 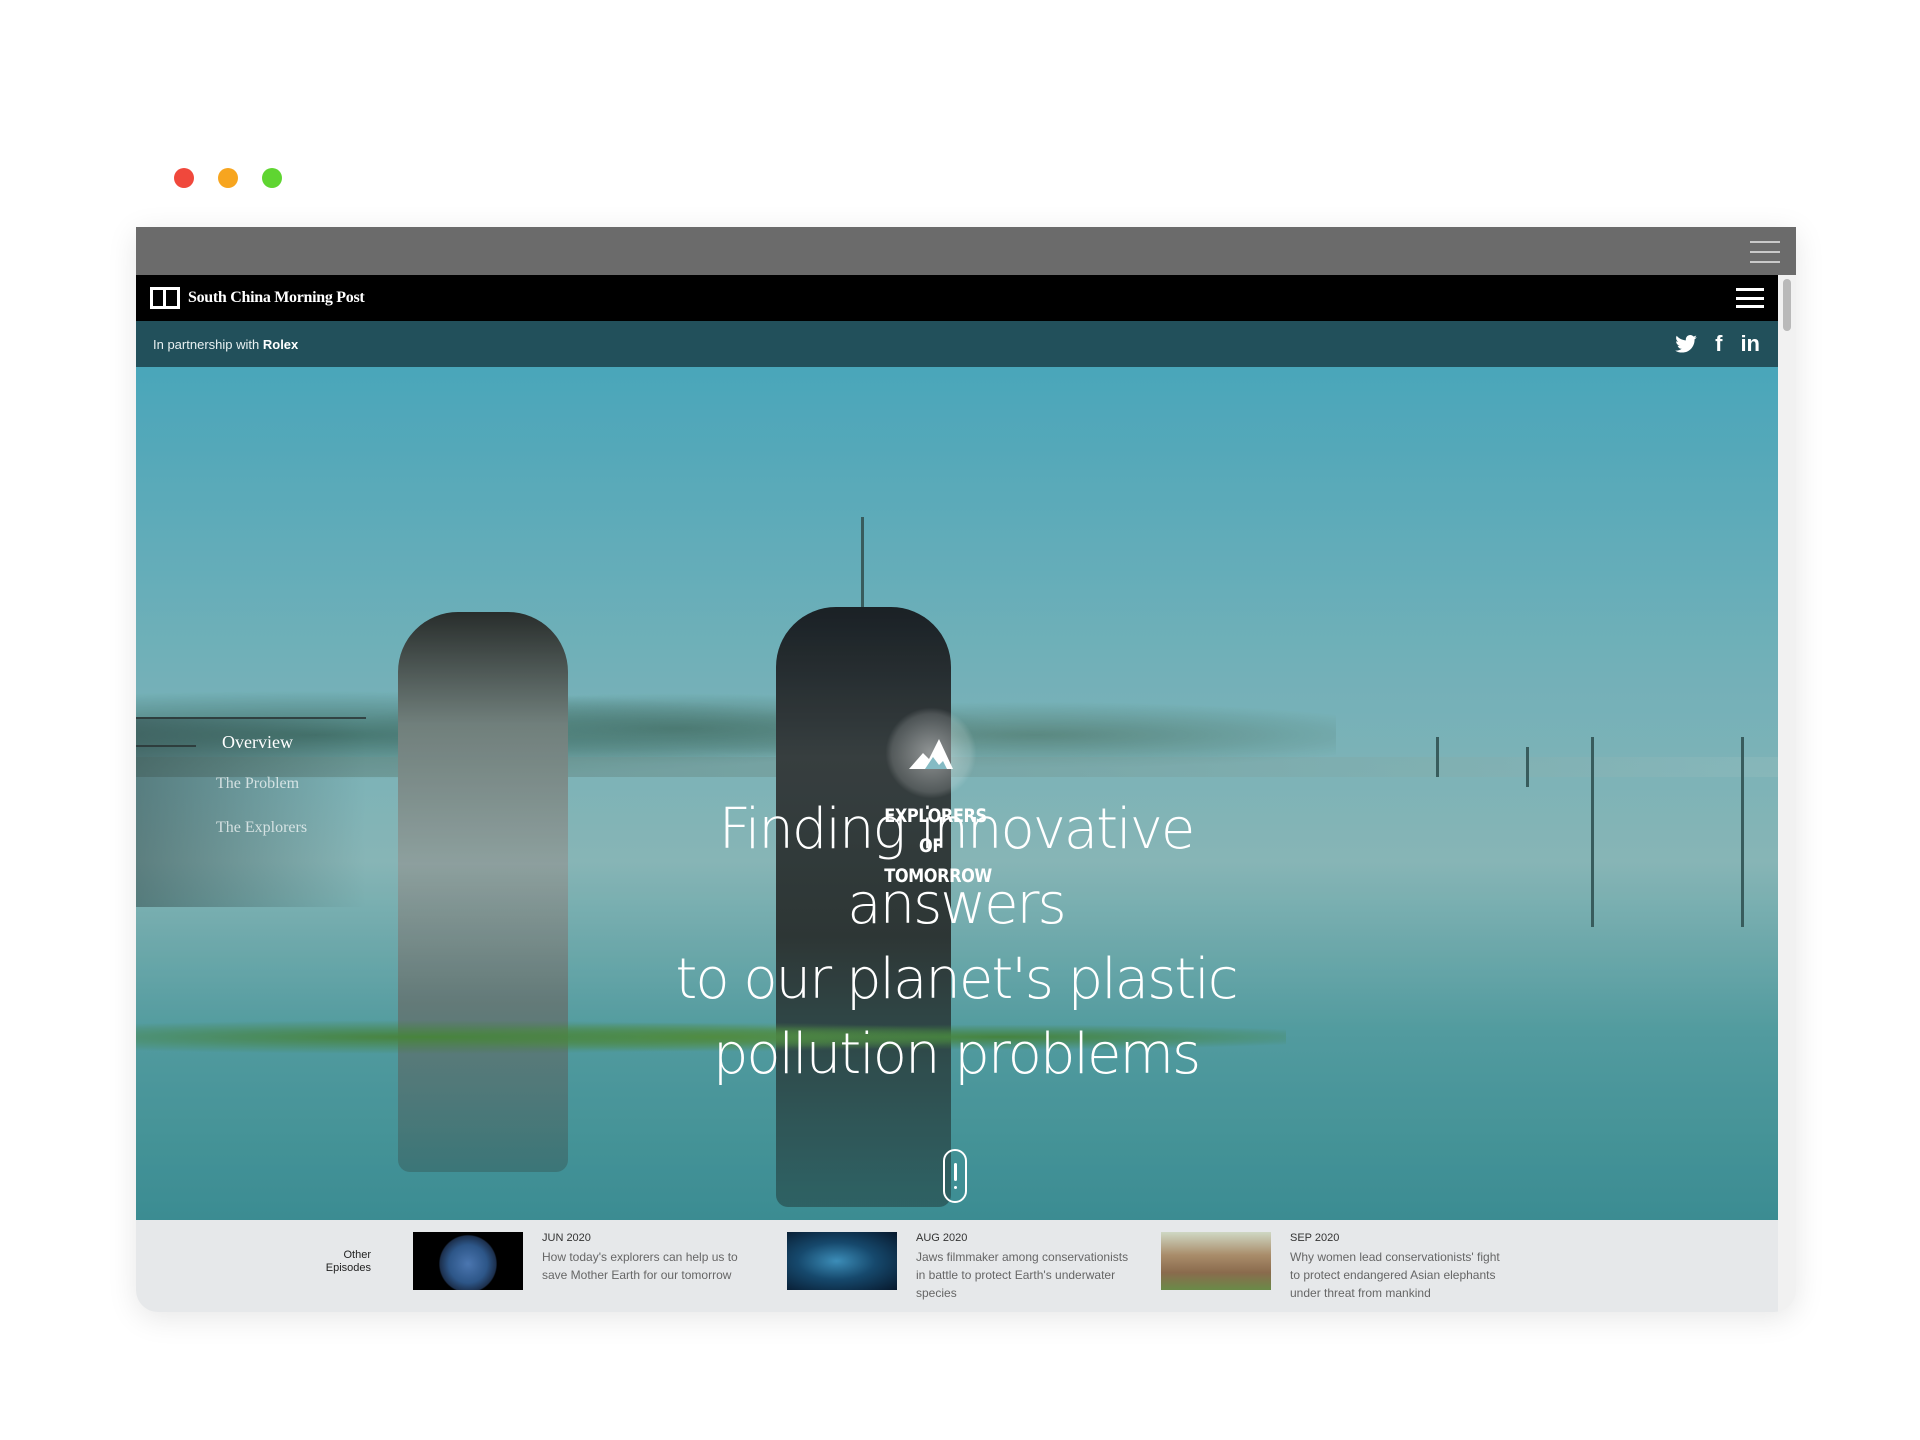 I want to click on facebook-icon: f, so click(x=1718, y=344).